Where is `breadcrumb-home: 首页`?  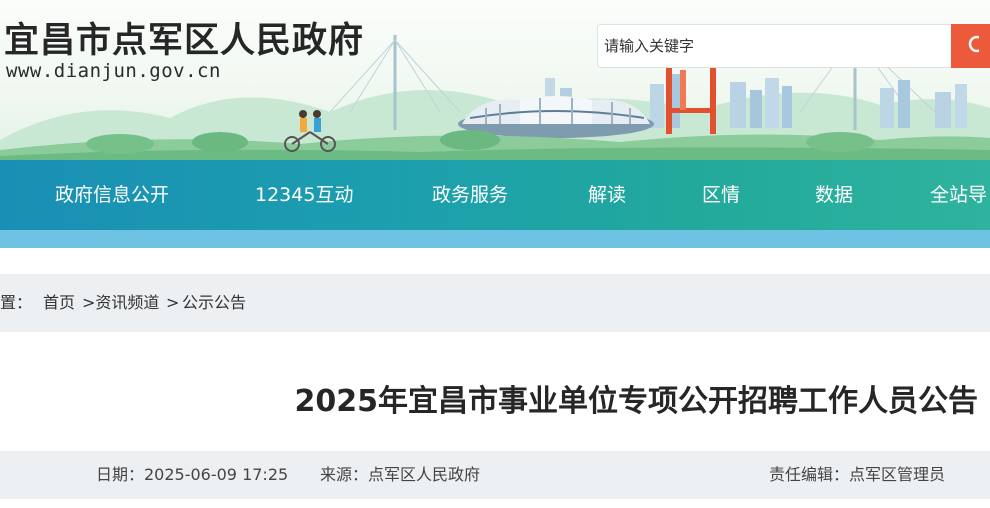 breadcrumb-home: 首页 is located at coordinates (59, 303).